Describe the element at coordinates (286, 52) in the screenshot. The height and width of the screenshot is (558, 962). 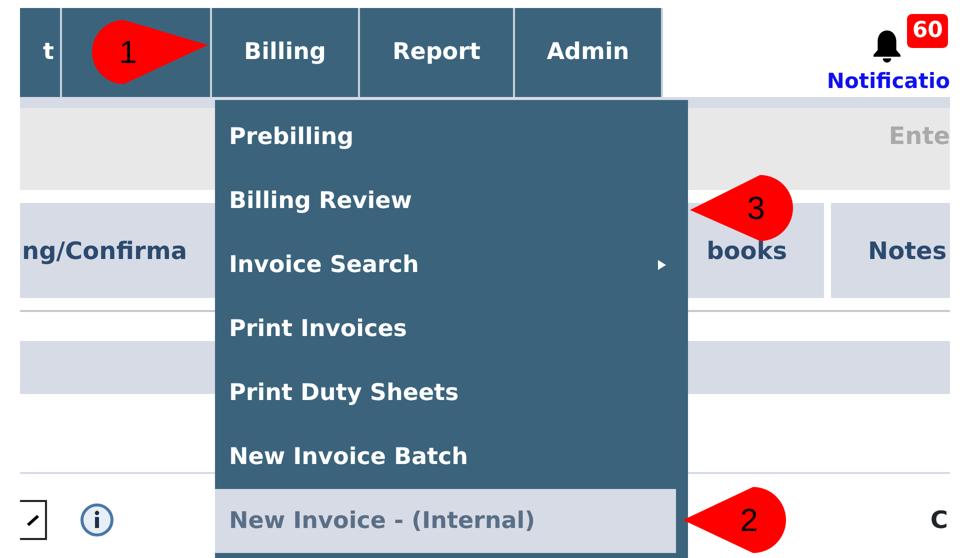
I see `nav-tab: Billing` at that location.